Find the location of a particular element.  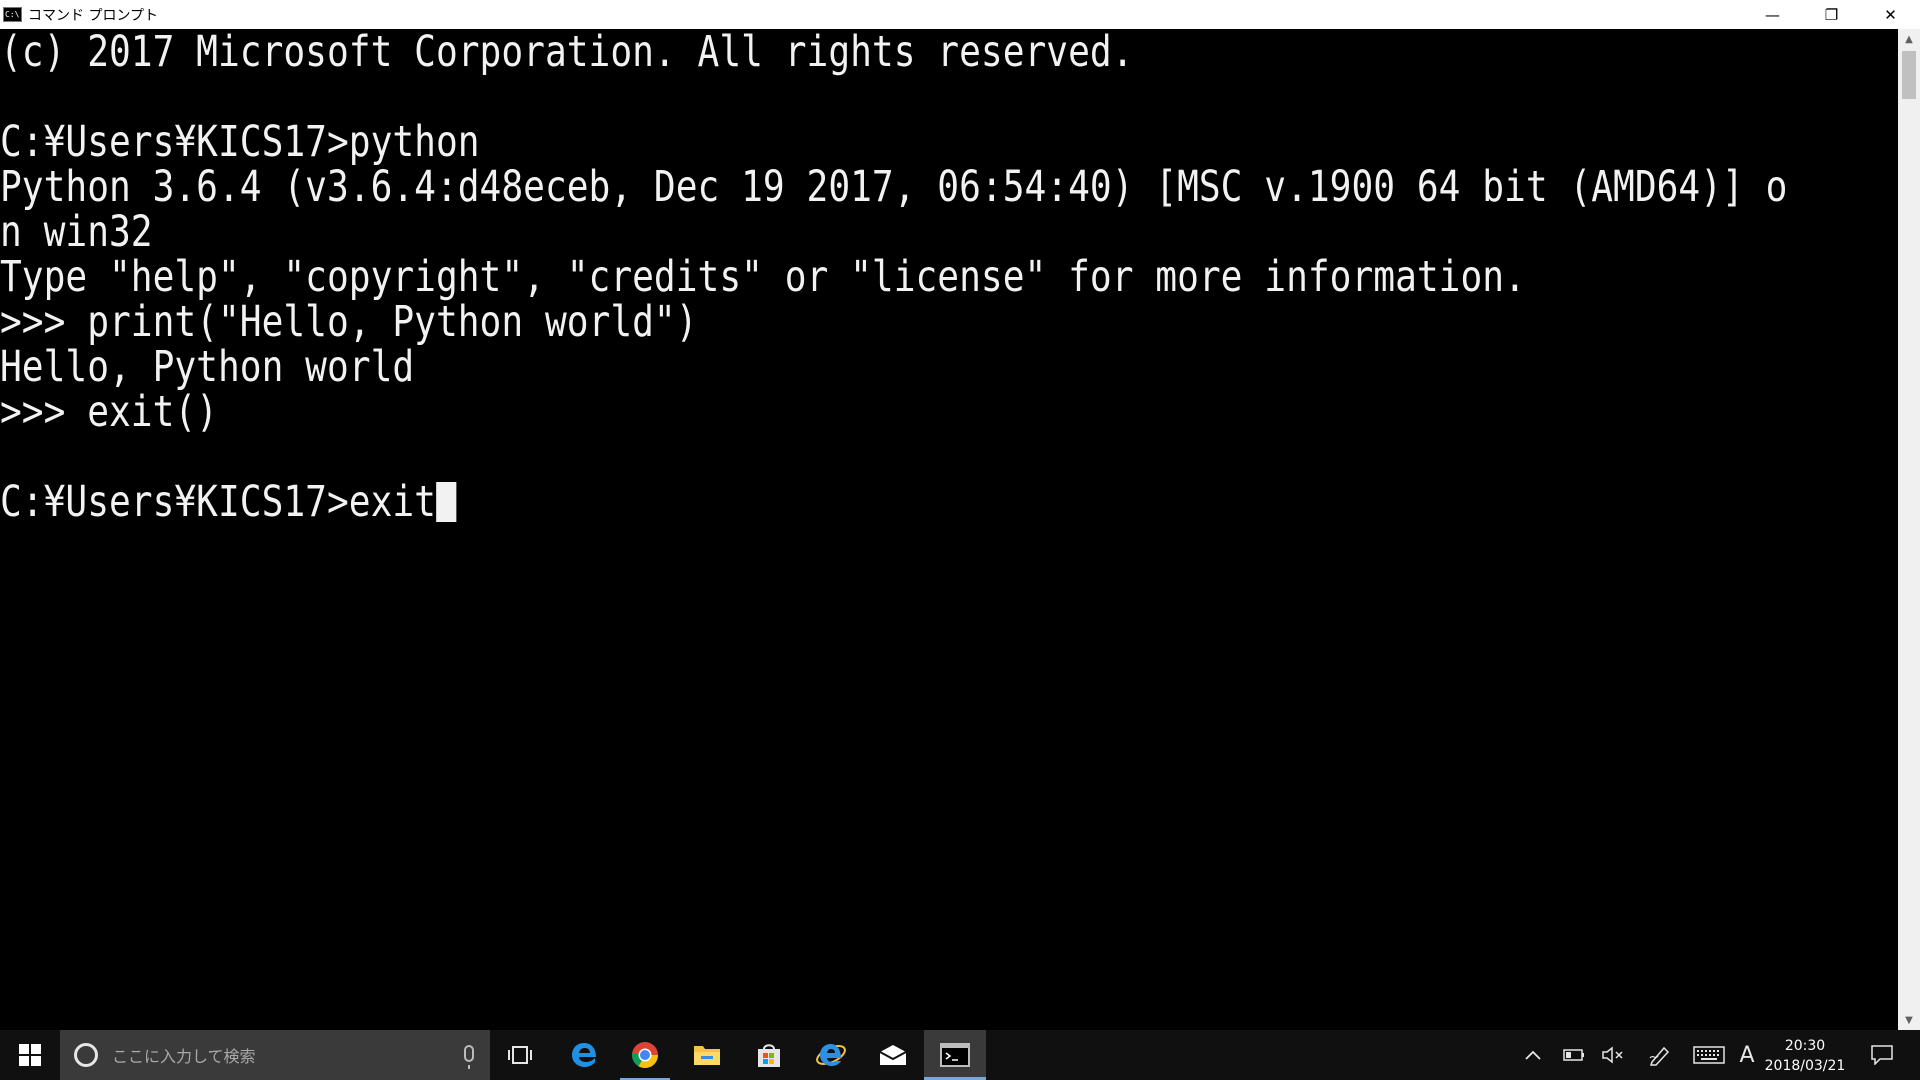

chrome-icon is located at coordinates (645, 1055).